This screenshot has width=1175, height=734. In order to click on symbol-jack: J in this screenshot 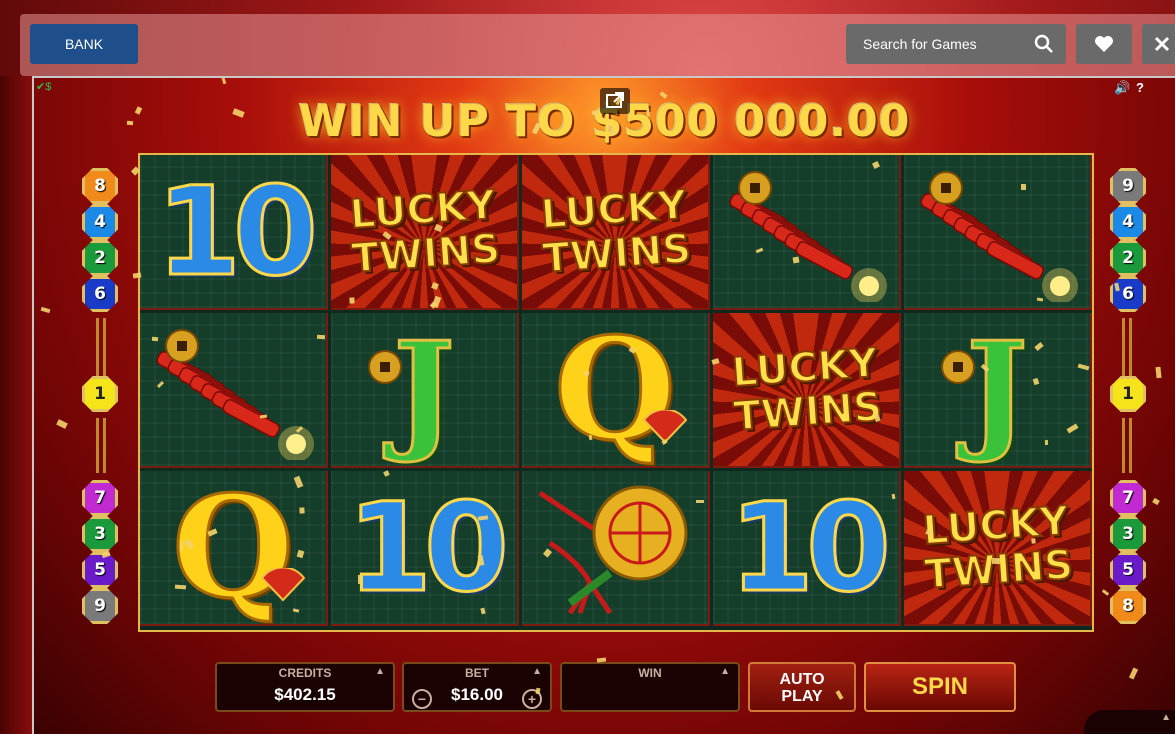, I will do `click(424, 389)`.